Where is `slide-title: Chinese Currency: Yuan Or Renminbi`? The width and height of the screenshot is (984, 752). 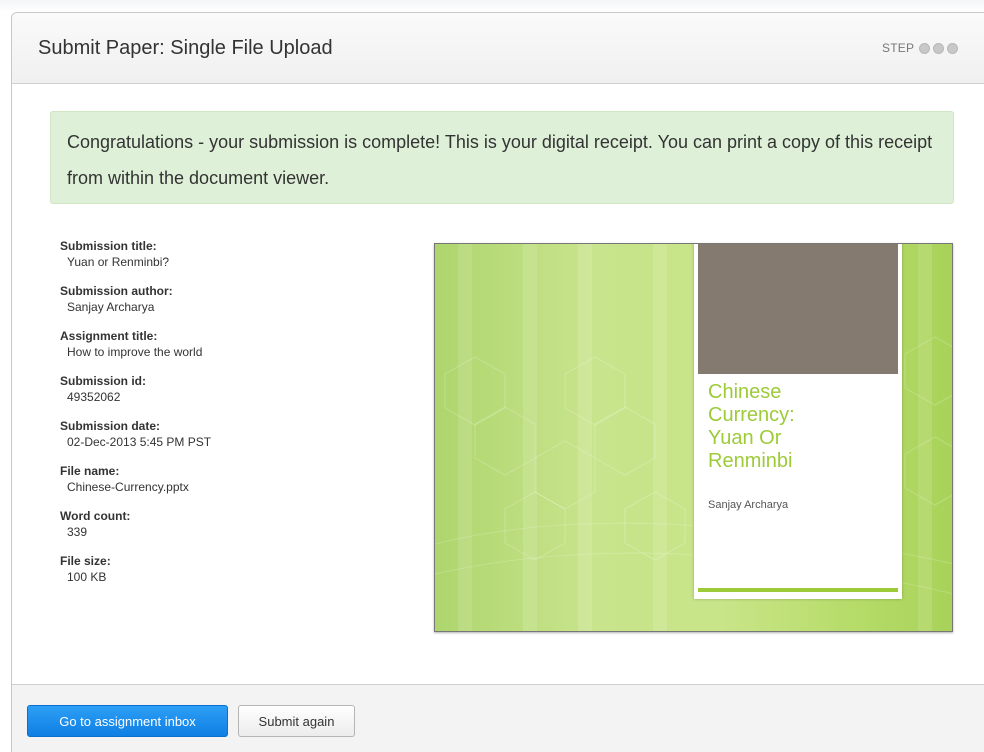 slide-title: Chinese Currency: Yuan Or Renminbi is located at coordinates (803, 427).